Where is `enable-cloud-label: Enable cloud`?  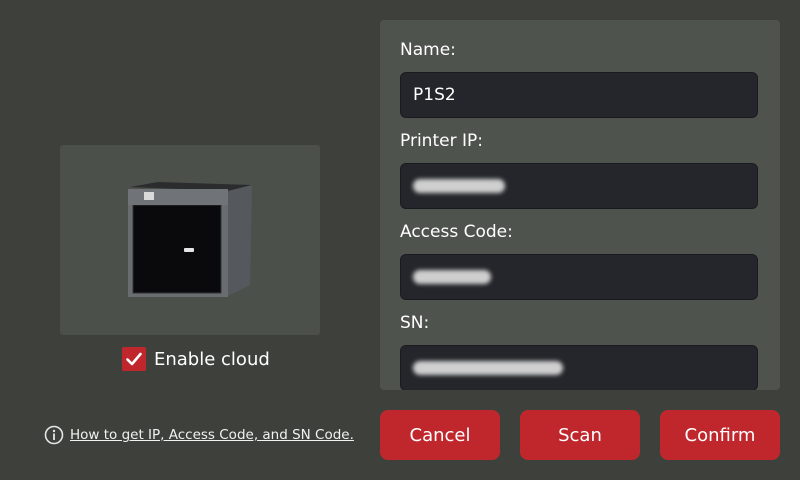 enable-cloud-label: Enable cloud is located at coordinates (212, 359).